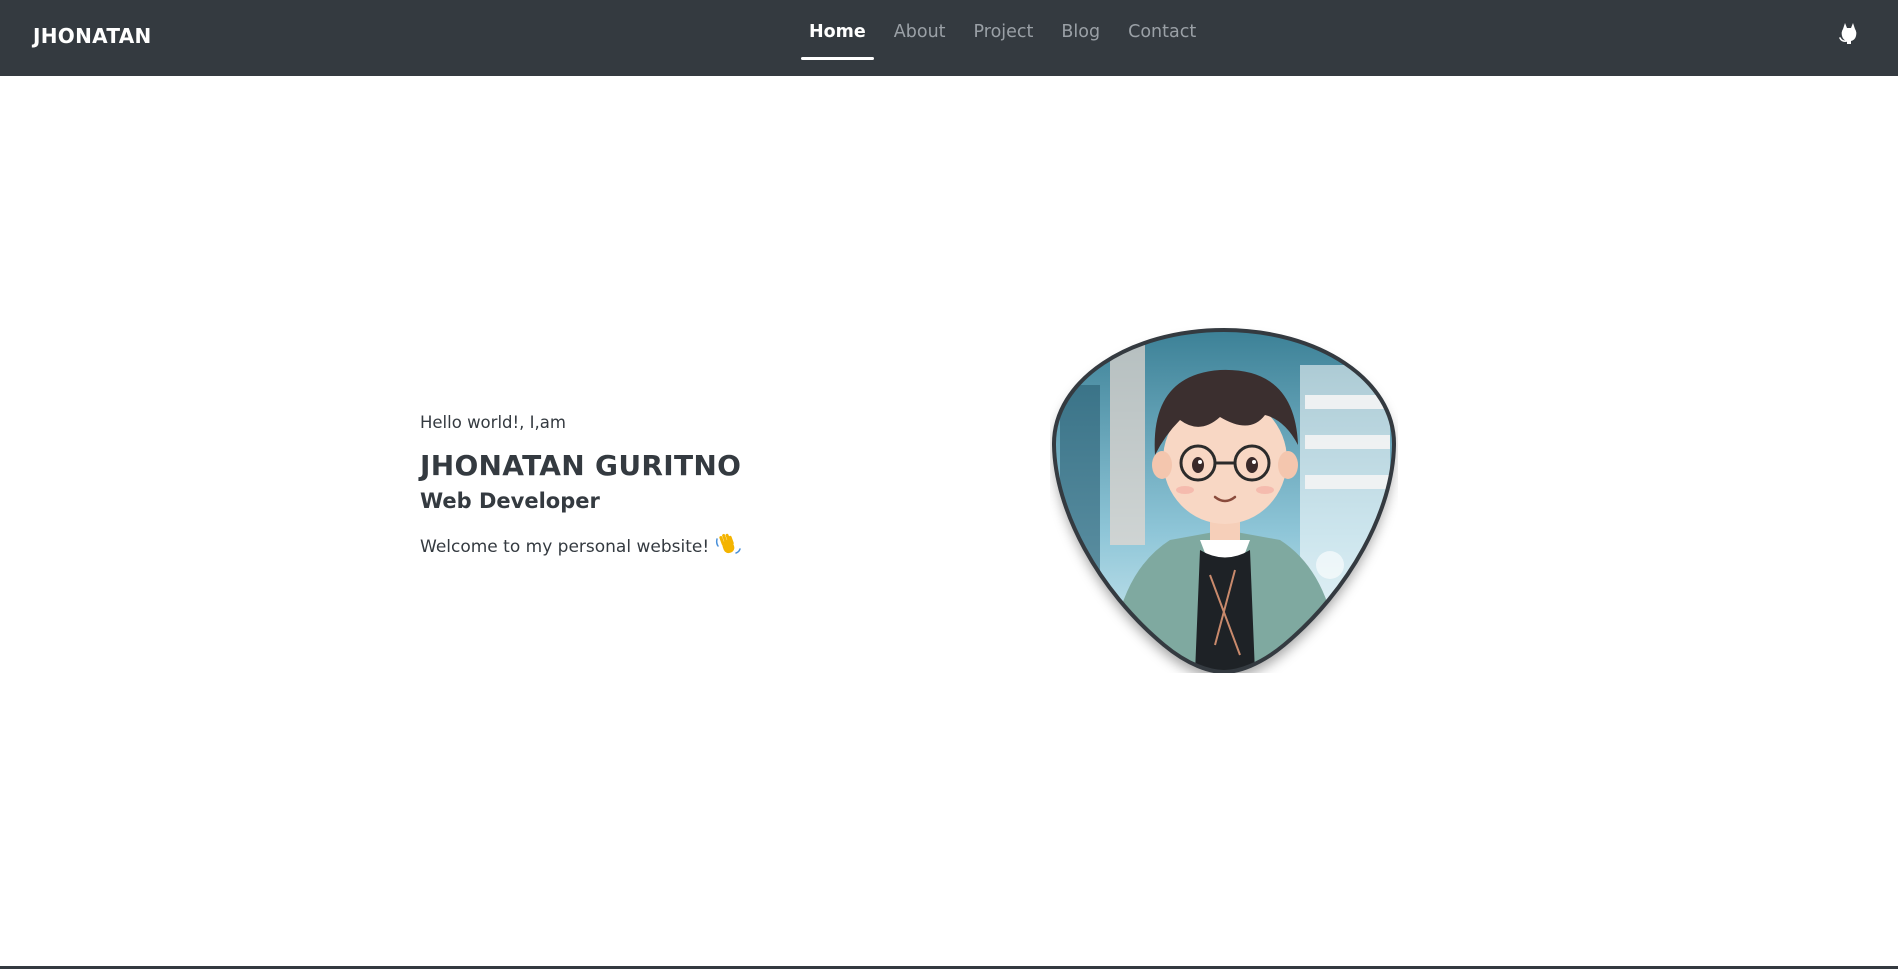 The height and width of the screenshot is (969, 1898). Describe the element at coordinates (837, 30) in the screenshot. I see `nav-item-home: Home` at that location.